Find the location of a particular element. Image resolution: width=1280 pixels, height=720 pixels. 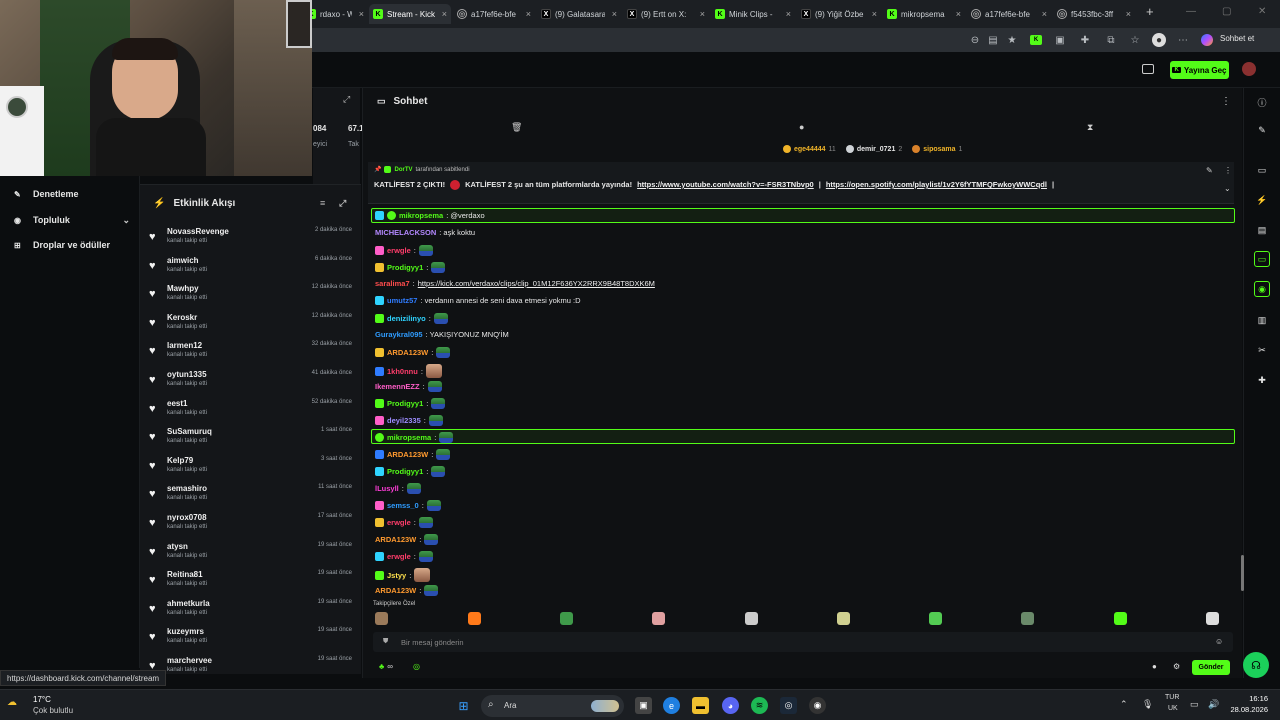

chat-username: Prodigyy1 is located at coordinates (405, 403).